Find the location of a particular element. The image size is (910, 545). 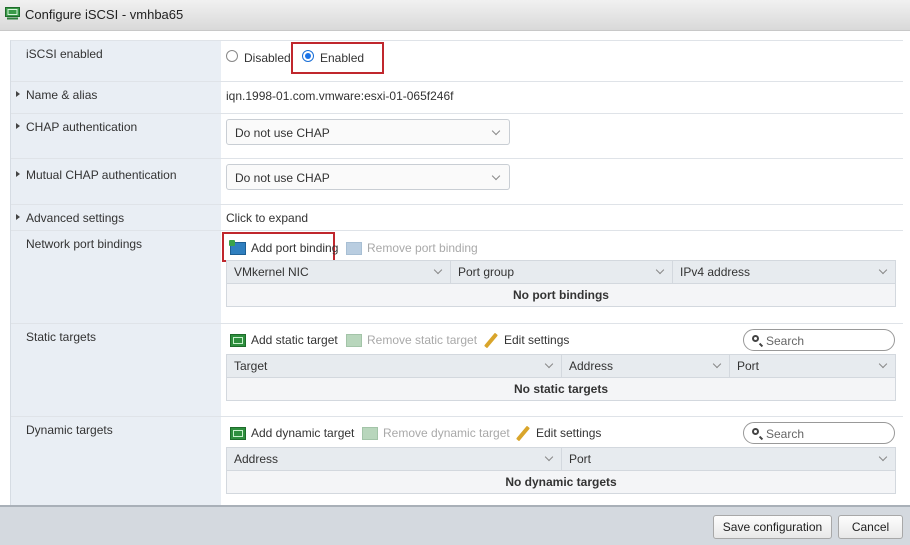

remove-static-target-button: Remove static target is located at coordinates (411, 340).